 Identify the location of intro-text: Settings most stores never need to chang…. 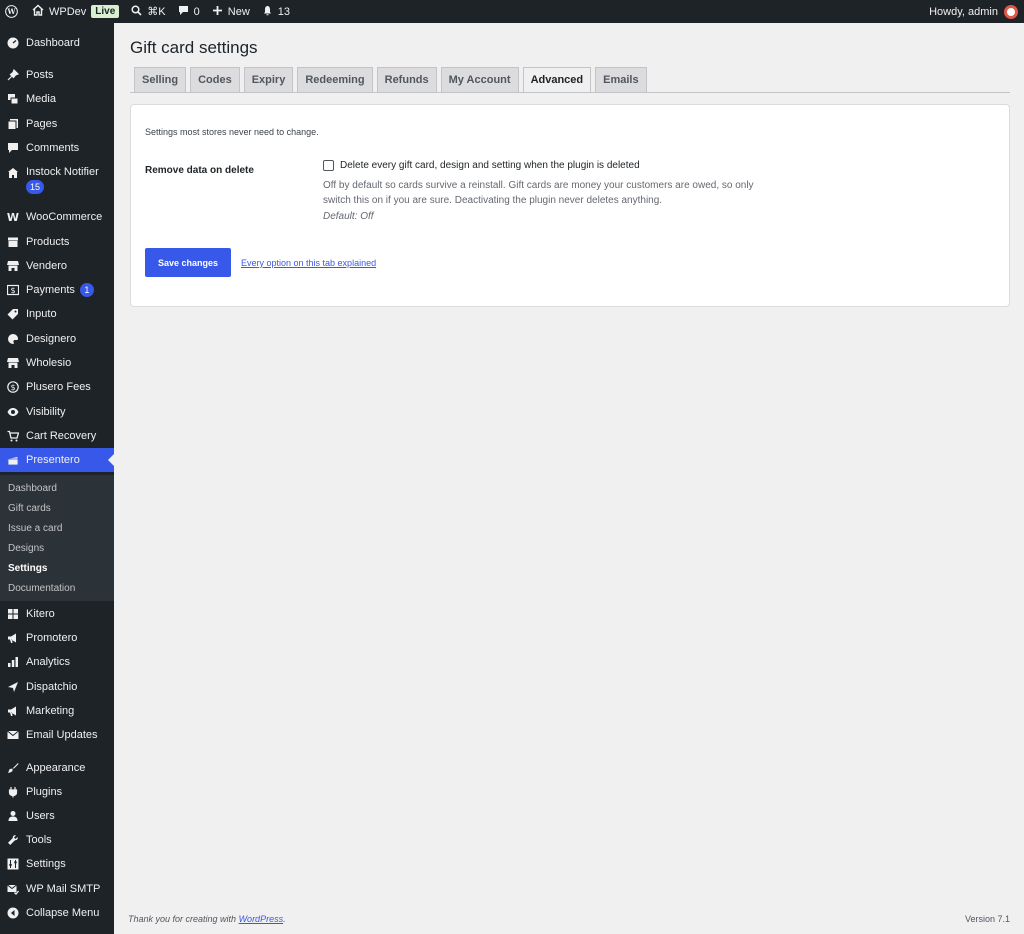
(232, 132).